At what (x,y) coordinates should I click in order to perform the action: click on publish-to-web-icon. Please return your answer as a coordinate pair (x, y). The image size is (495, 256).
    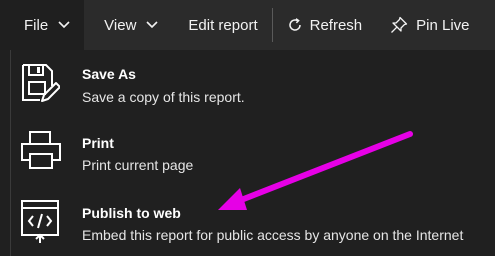
    Looking at the image, I should click on (41, 224).